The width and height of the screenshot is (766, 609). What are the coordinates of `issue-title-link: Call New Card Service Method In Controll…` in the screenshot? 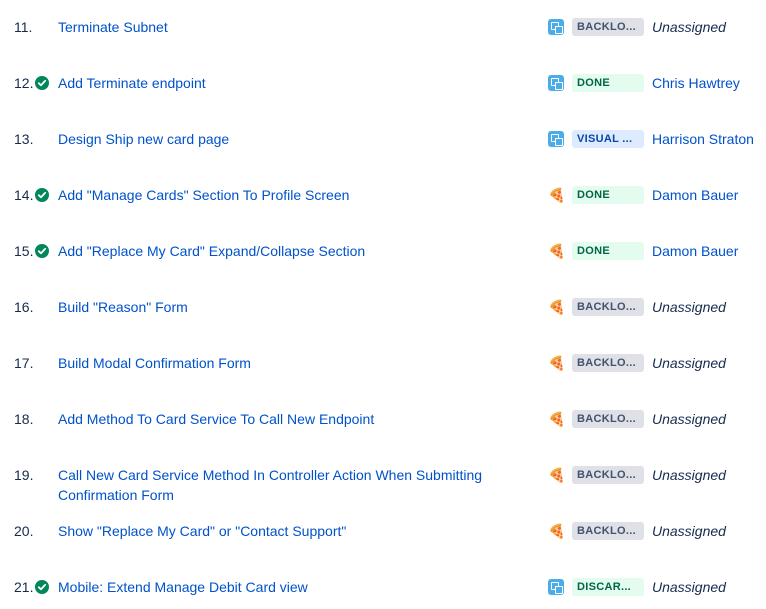 It's located at (273, 485).